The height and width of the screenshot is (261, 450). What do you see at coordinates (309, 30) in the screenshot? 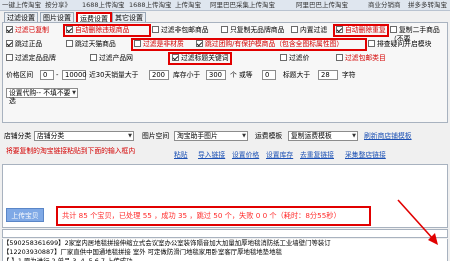
I see `checkbox-builtin-filter: 内置过滤` at bounding box center [309, 30].